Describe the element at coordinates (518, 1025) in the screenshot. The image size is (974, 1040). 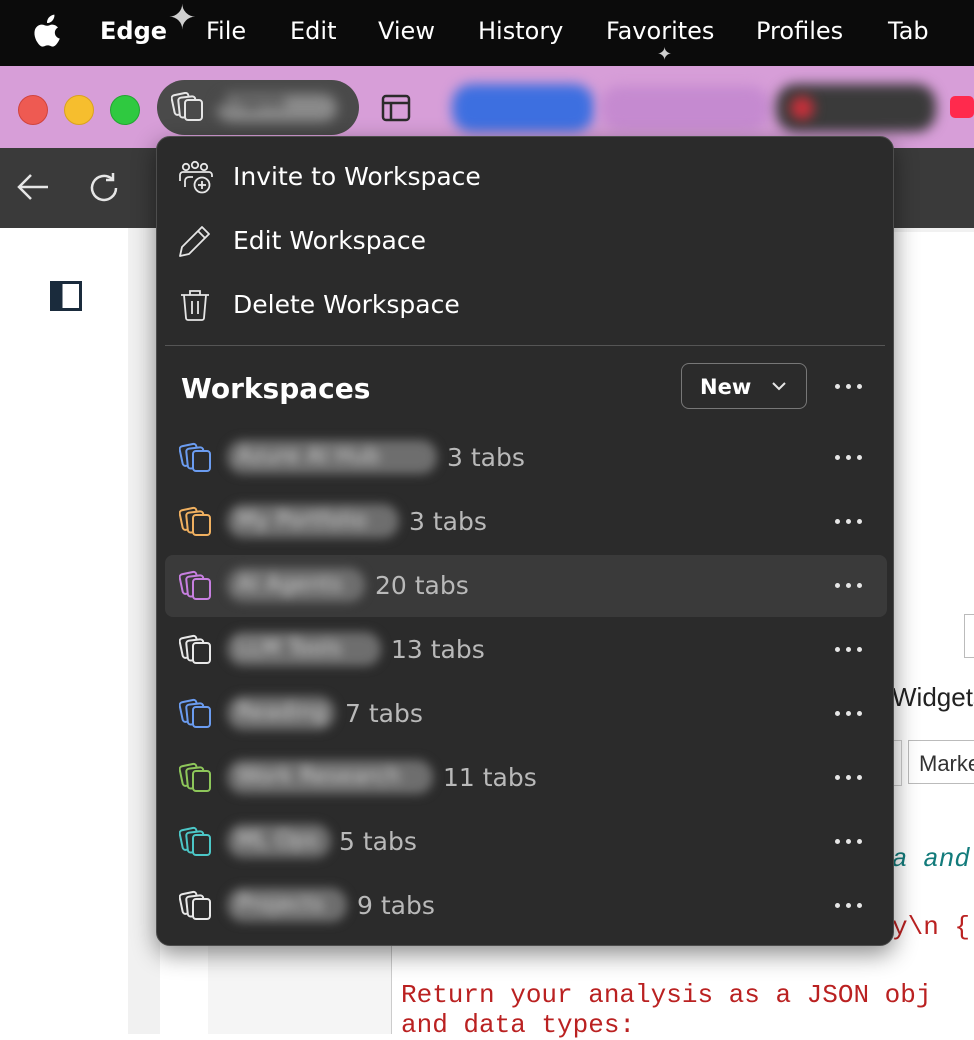
I see `code-line: and data types:` at that location.